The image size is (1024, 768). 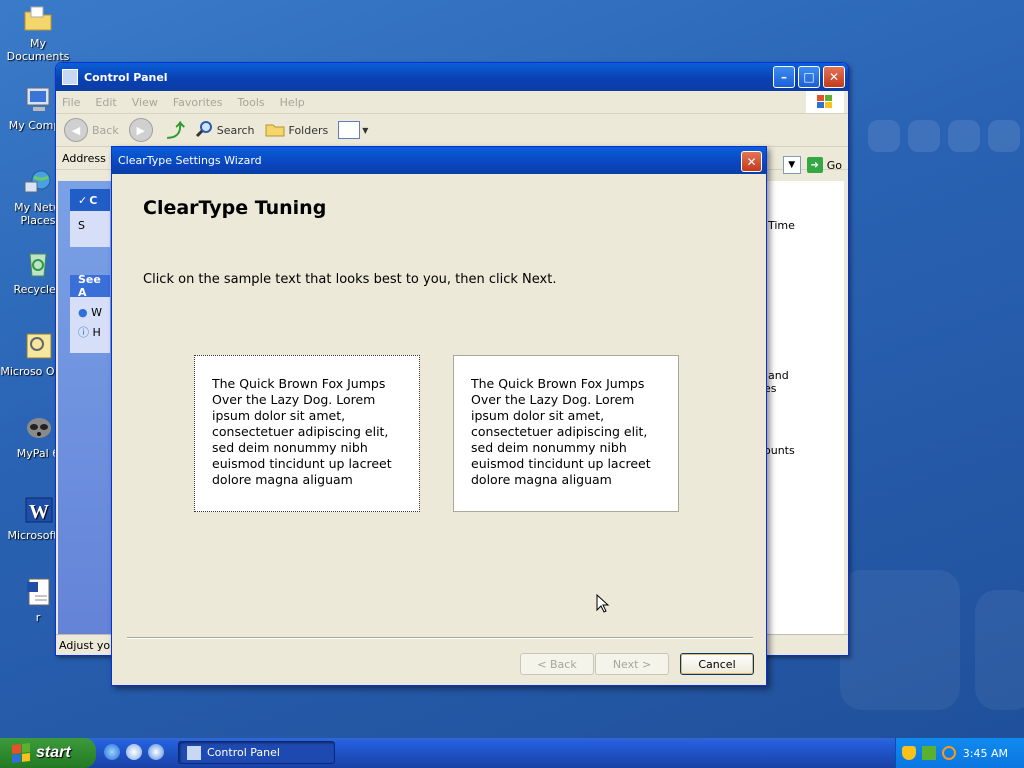 I want to click on close-button: ✕, so click(x=834, y=77).